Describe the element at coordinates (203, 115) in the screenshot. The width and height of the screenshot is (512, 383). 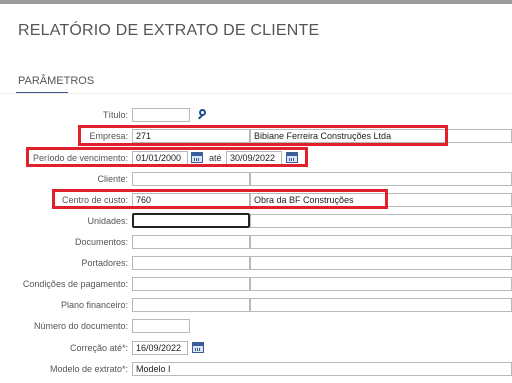
I see `magnifier-icon` at that location.